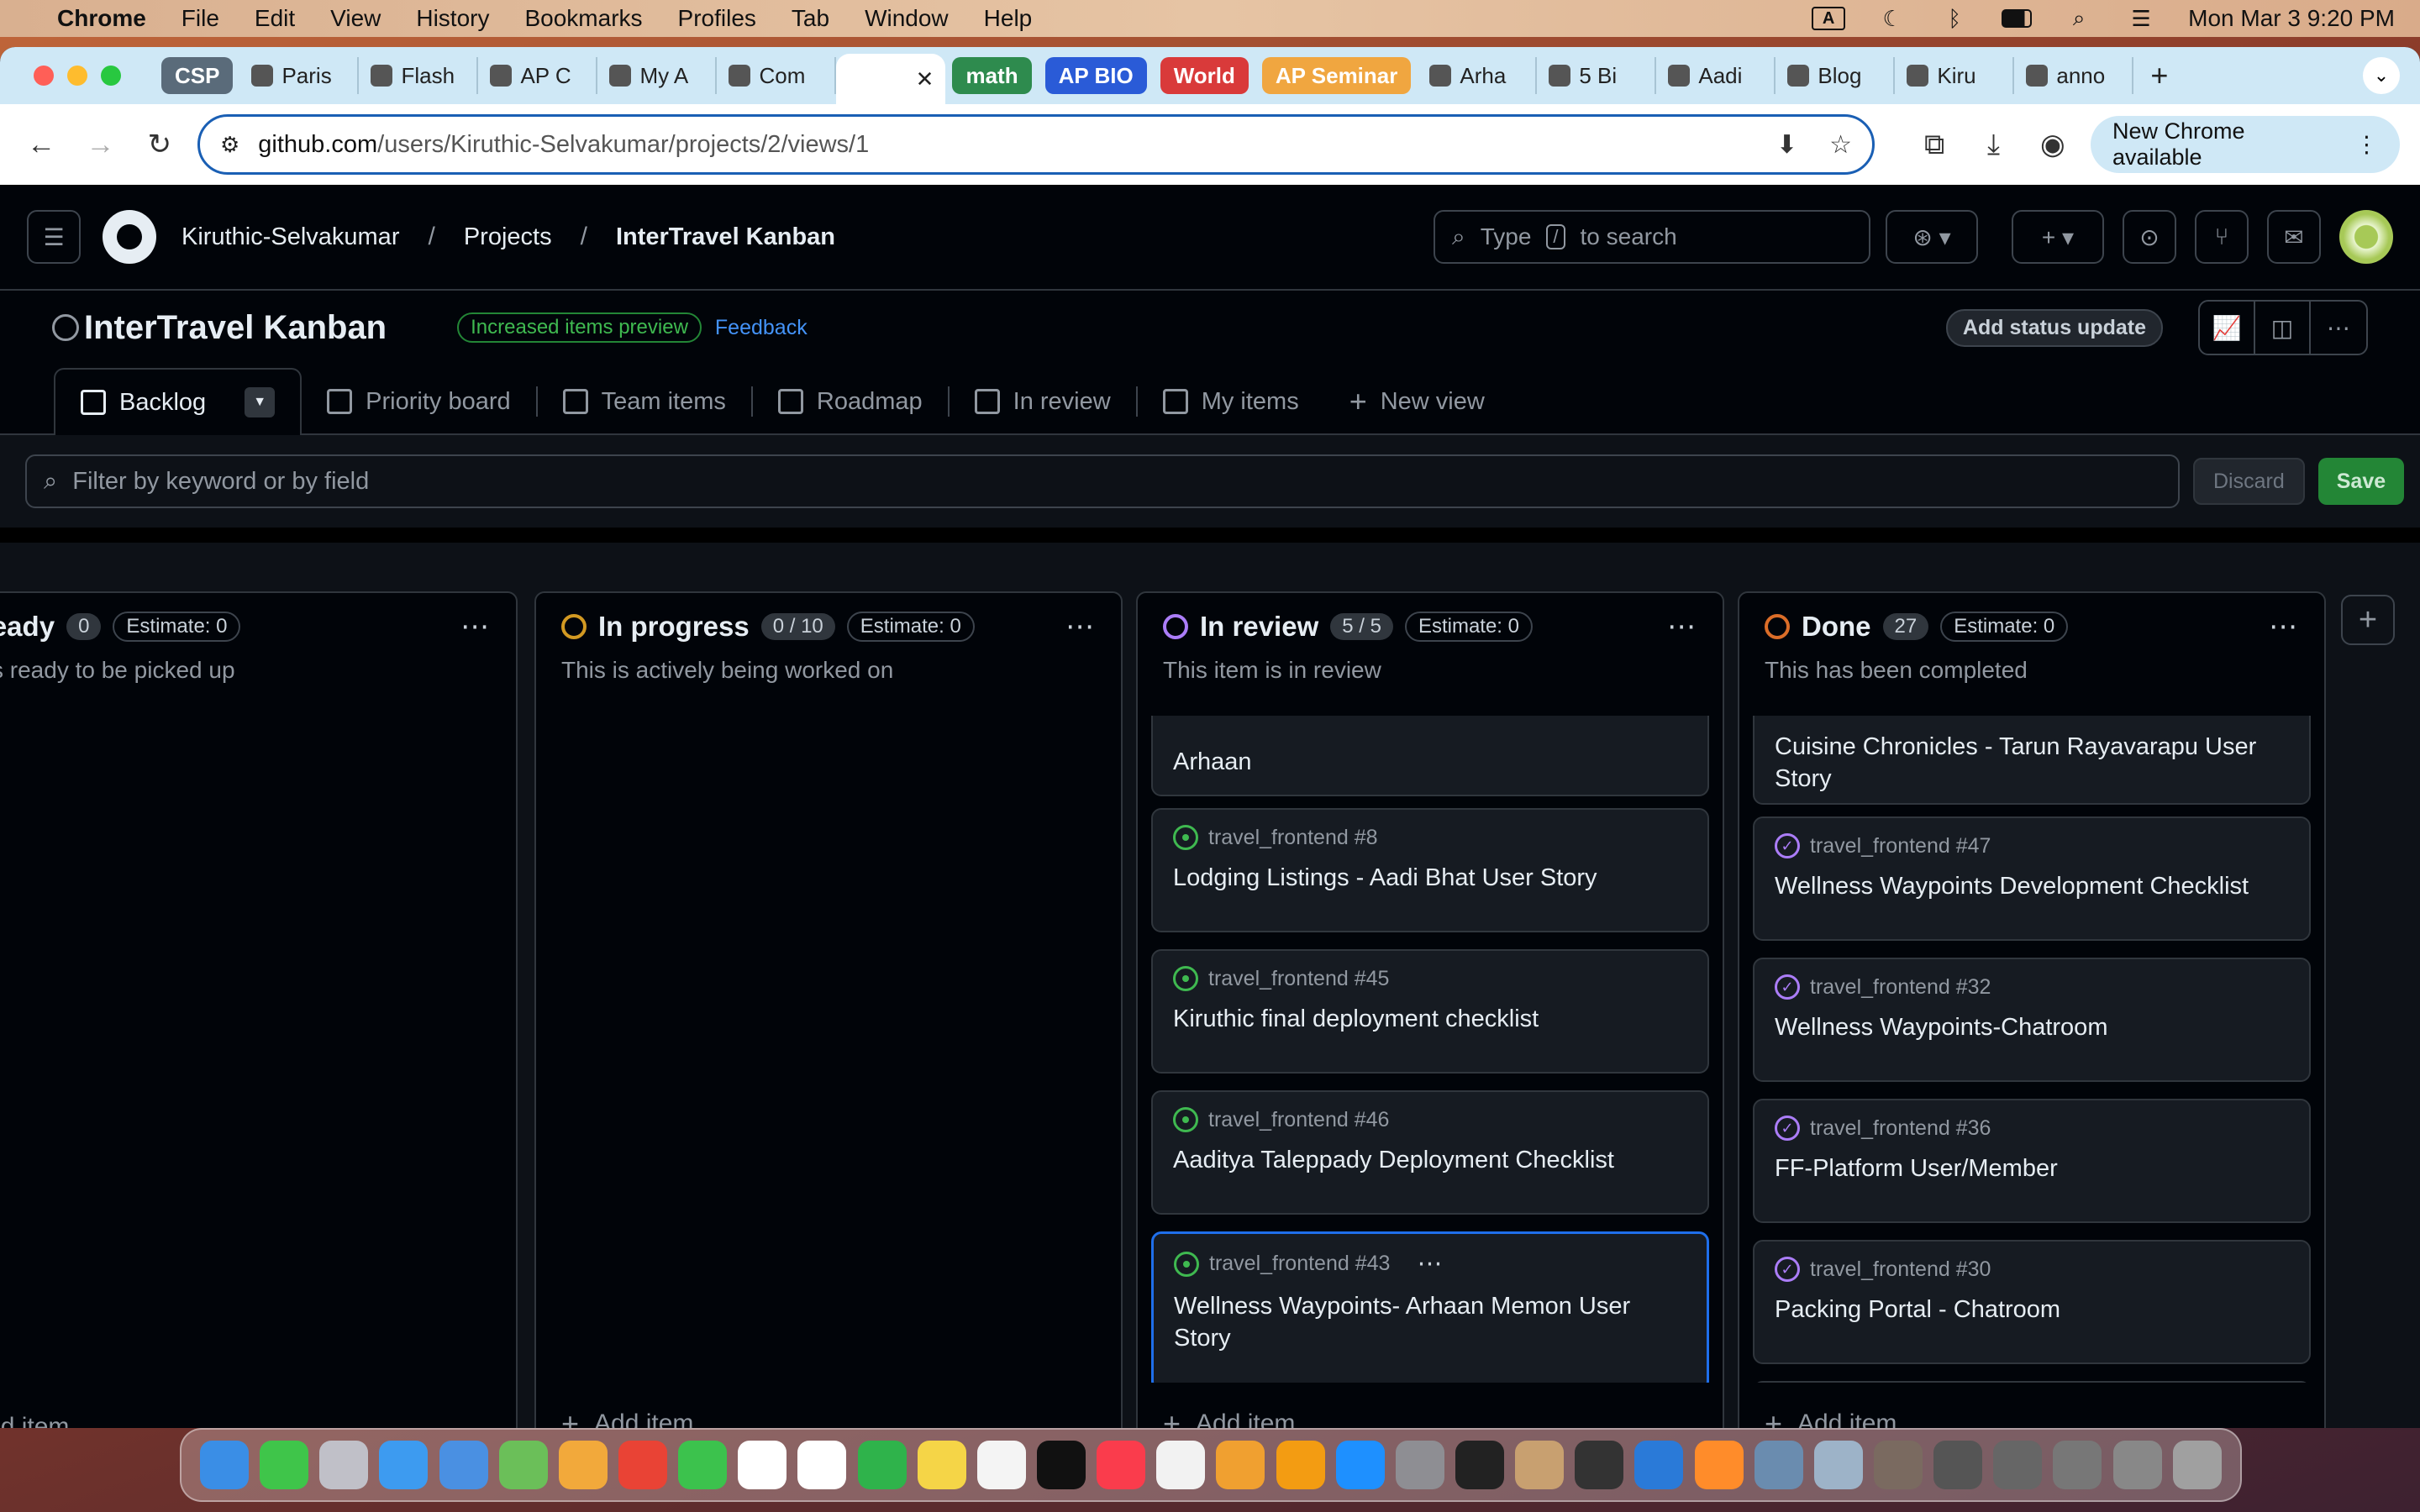 The height and width of the screenshot is (1512, 2420). I want to click on tab-group-0: CSP, so click(197, 75).